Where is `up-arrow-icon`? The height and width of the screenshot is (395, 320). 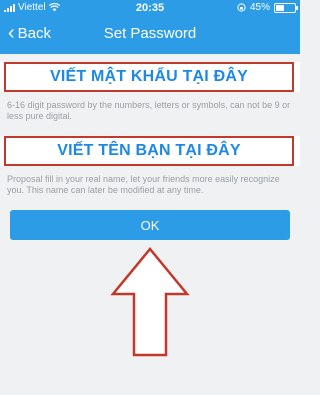
up-arrow-icon is located at coordinates (150, 302).